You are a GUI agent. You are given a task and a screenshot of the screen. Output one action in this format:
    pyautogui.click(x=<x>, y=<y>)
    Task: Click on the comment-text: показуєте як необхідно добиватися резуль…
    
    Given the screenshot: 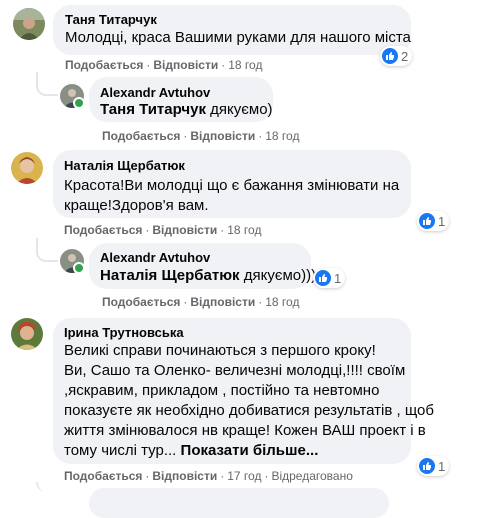 What is the action you would take?
    pyautogui.click(x=249, y=410)
    